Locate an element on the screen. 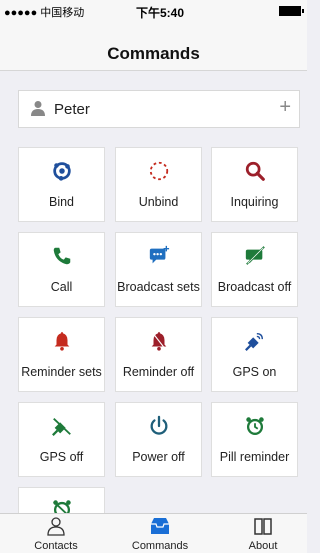 Image resolution: width=320 pixels, height=553 pixels. user-name: Peter is located at coordinates (72, 109).